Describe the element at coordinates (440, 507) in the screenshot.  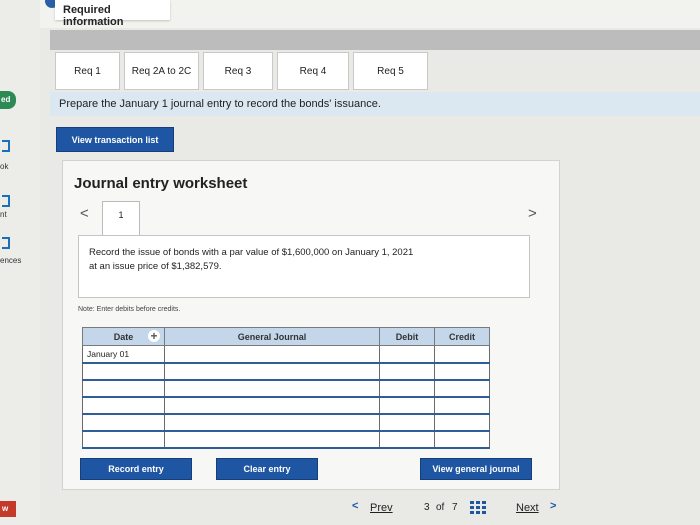
I see `page-separator: of` at that location.